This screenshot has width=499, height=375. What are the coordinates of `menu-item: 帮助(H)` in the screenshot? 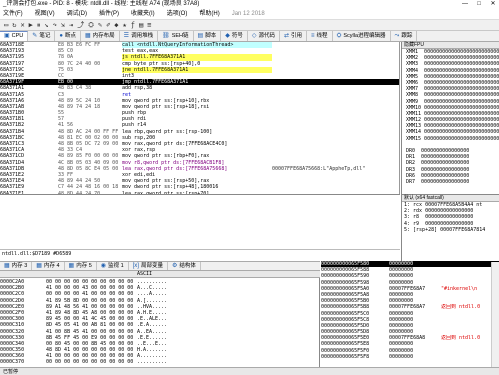 It's located at (209, 14).